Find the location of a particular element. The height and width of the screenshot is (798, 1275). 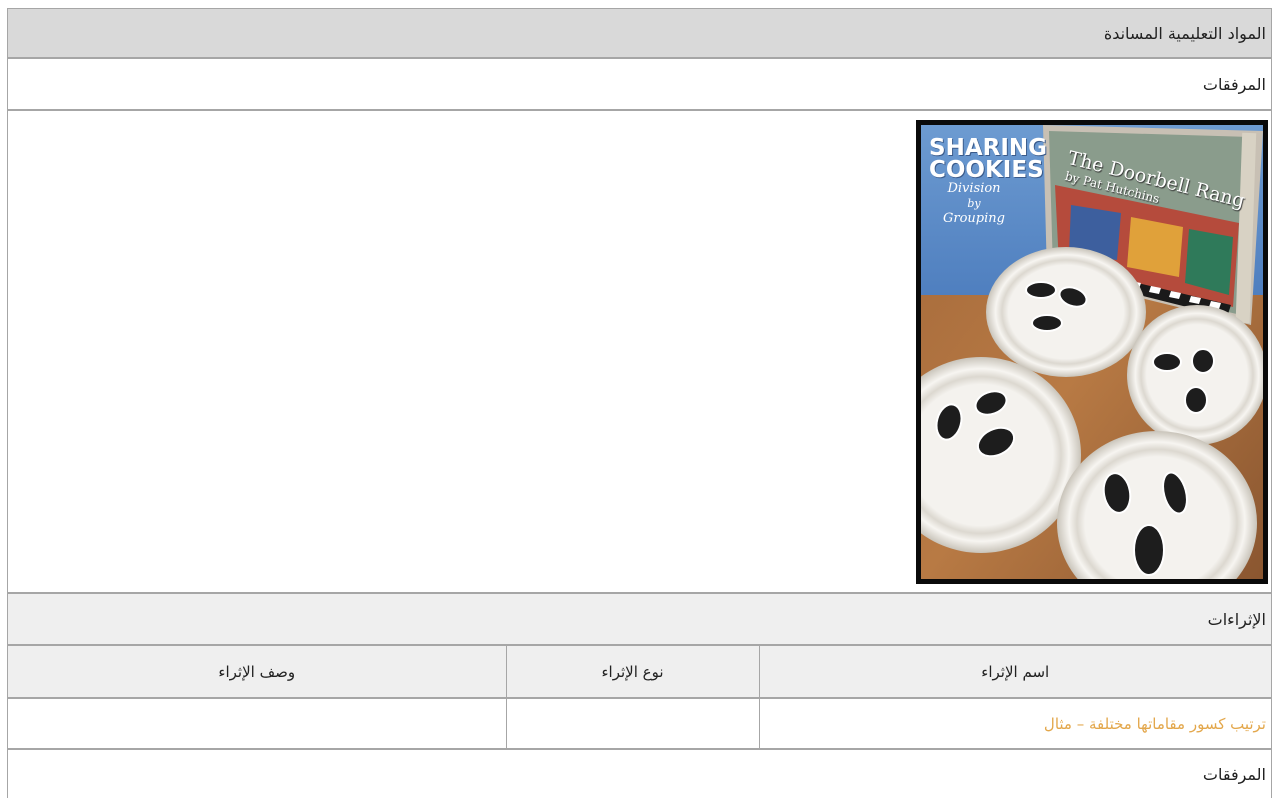

enrichment-name-cell: ترتيب كسور مقاماتها مختلفة – مثال is located at coordinates (1014, 724).